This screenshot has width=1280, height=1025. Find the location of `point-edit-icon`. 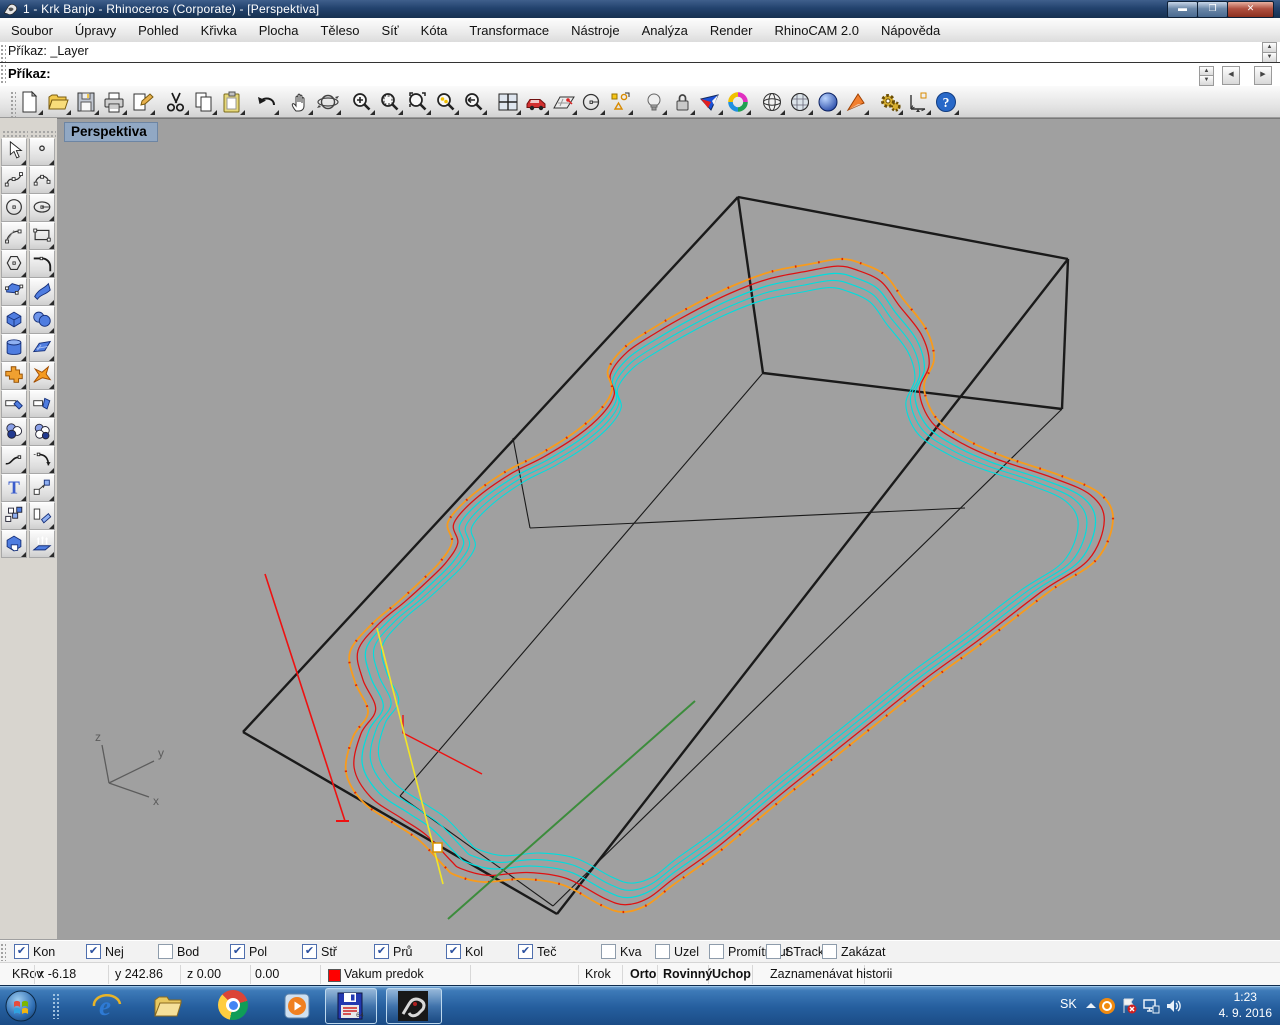

point-edit-icon is located at coordinates (620, 102).